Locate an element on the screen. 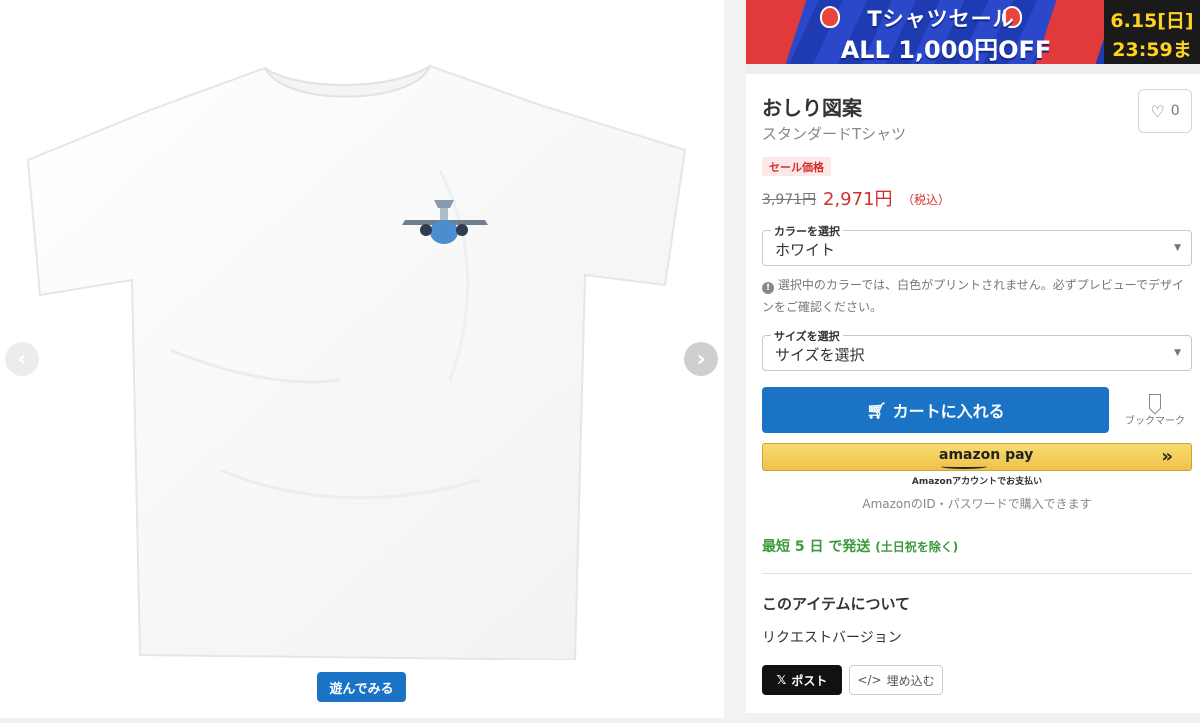 Image resolution: width=1200 pixels, height=723 pixels. info-icon: ! is located at coordinates (768, 288).